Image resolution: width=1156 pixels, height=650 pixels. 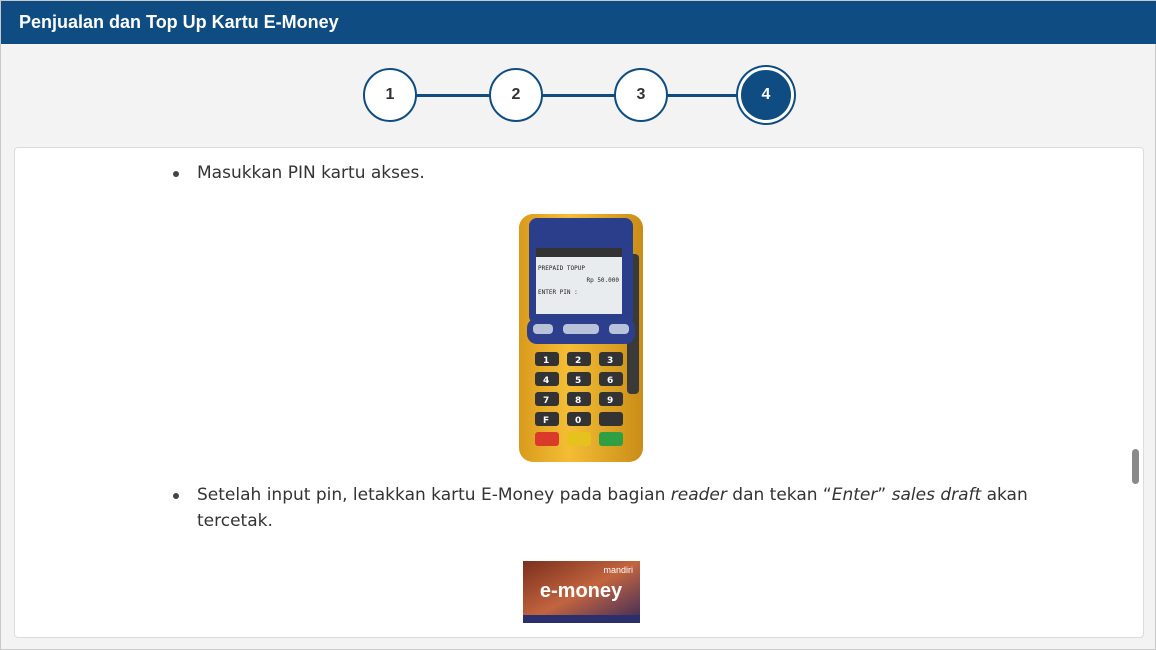 What do you see at coordinates (547, 439) in the screenshot?
I see `edc-cancel-key` at bounding box center [547, 439].